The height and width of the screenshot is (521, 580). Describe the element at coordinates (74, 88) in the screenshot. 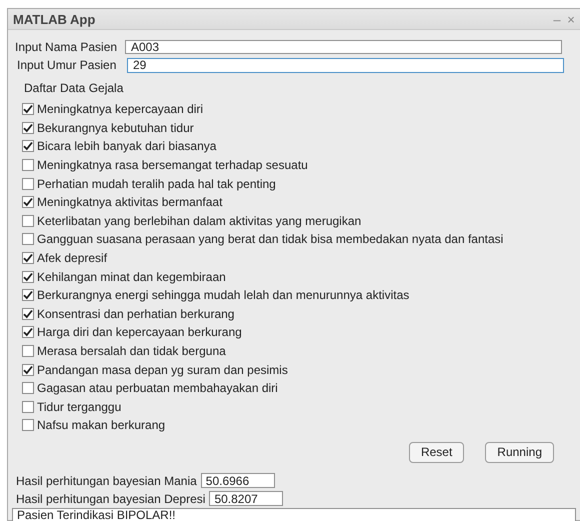

I see `section-label: Daftar Data Gejala` at that location.